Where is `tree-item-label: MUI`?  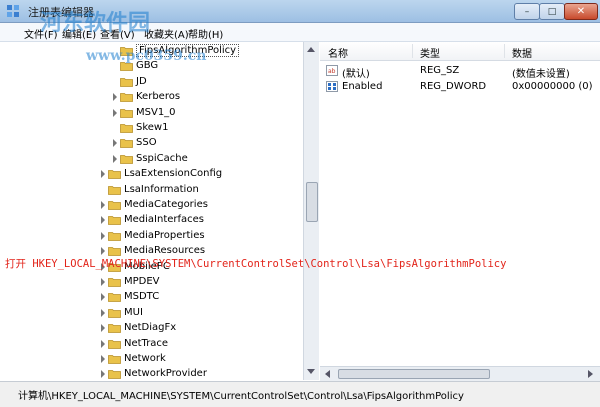
tree-item-label: MUI is located at coordinates (133, 312).